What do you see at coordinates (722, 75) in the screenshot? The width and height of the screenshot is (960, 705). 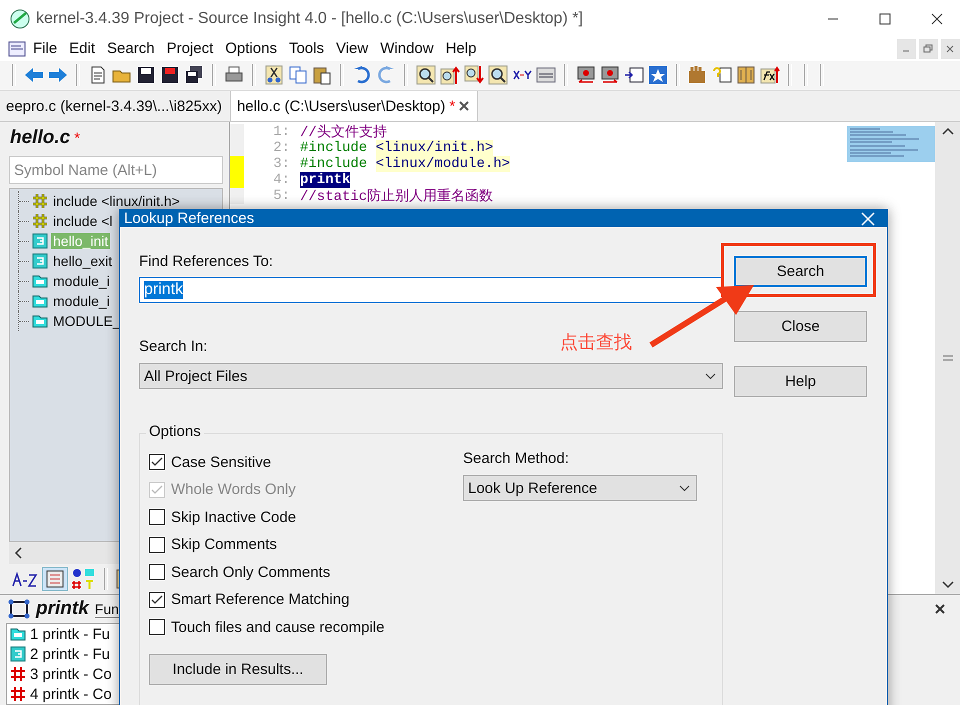 I see `help-icon` at bounding box center [722, 75].